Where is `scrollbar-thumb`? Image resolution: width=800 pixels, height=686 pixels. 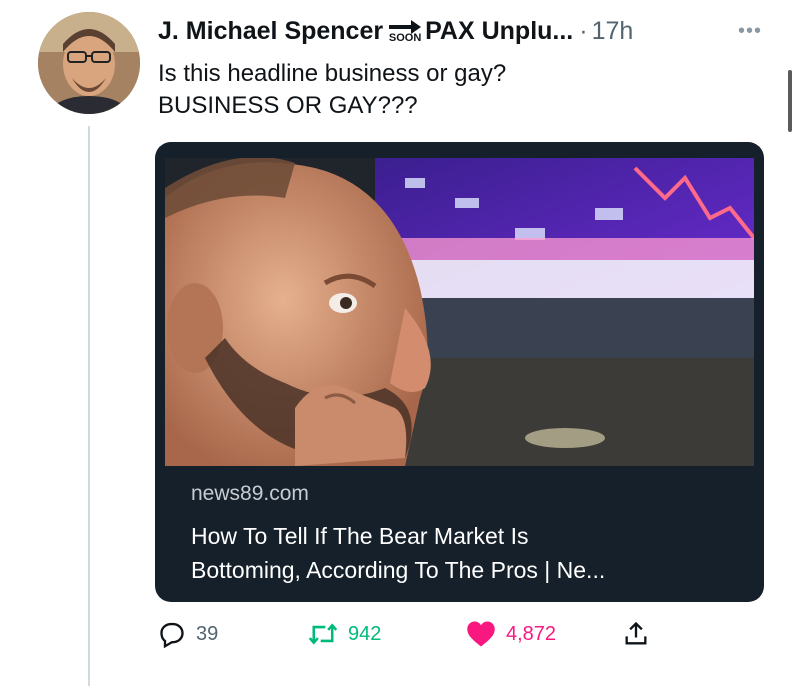 scrollbar-thumb is located at coordinates (790, 101).